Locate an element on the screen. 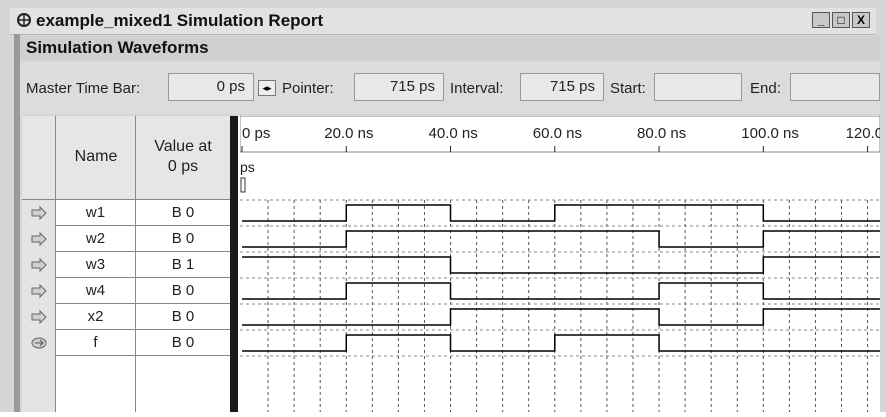 Image resolution: width=886 pixels, height=417 pixels. time-cursor-marker is located at coordinates (243, 185).